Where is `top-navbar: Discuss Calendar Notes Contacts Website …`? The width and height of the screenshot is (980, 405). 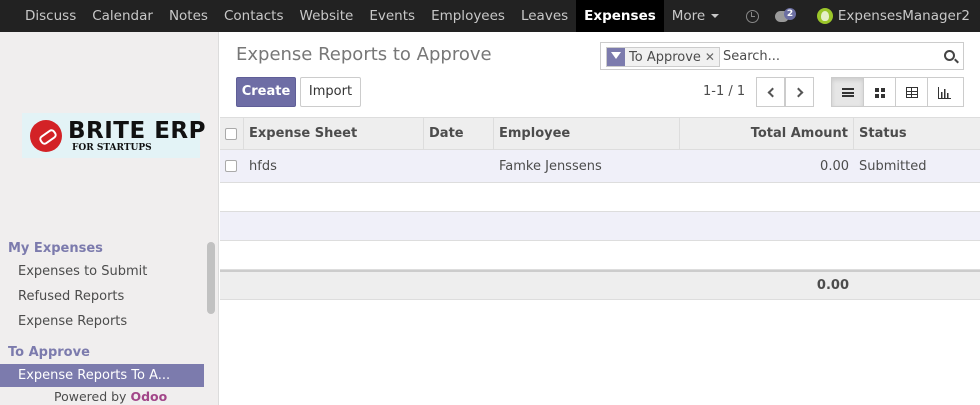
top-navbar: Discuss Calendar Notes Contacts Website … is located at coordinates (490, 16).